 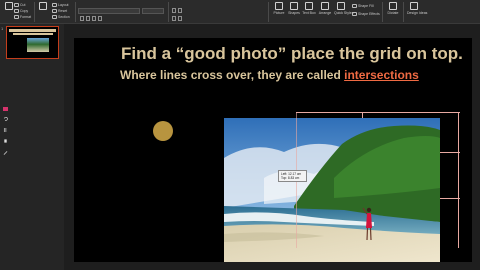 I want to click on reset-icon, so click(x=54, y=11).